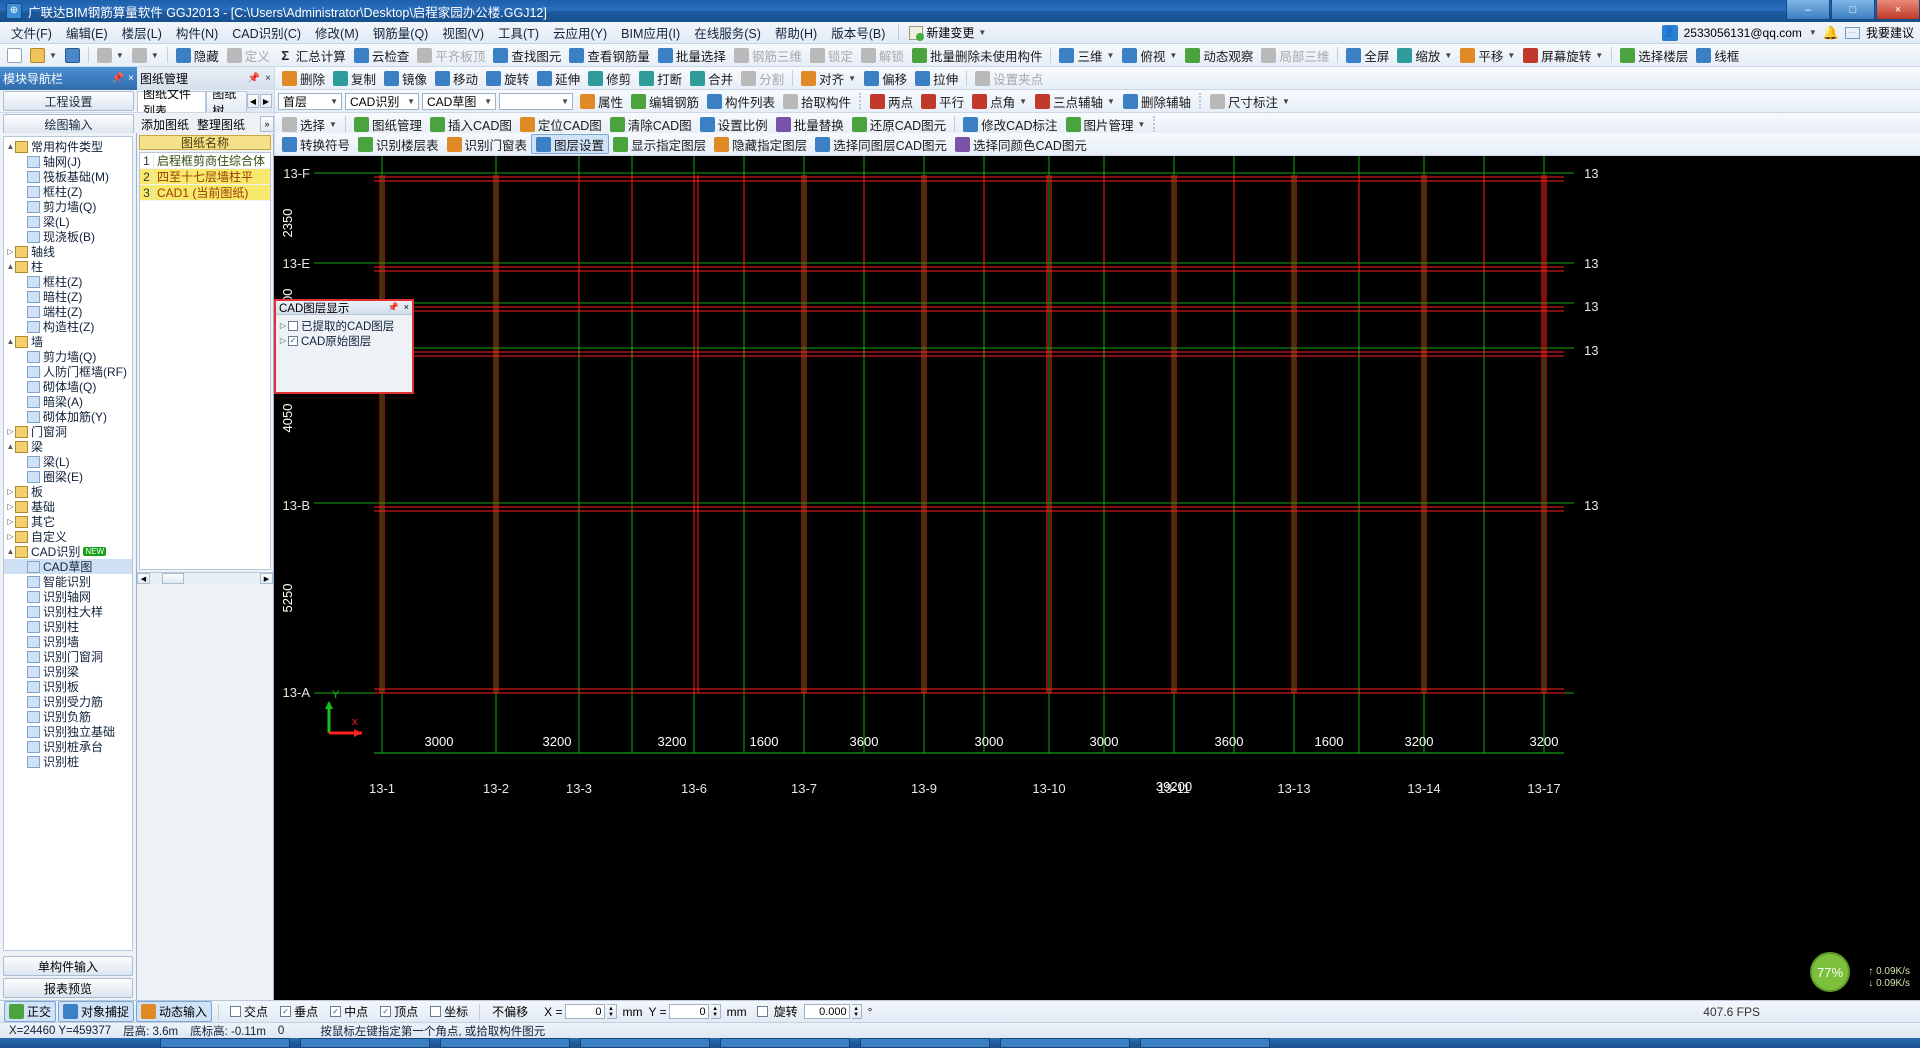  I want to click on tree-item-智能识别: 智能识别, so click(68, 581).